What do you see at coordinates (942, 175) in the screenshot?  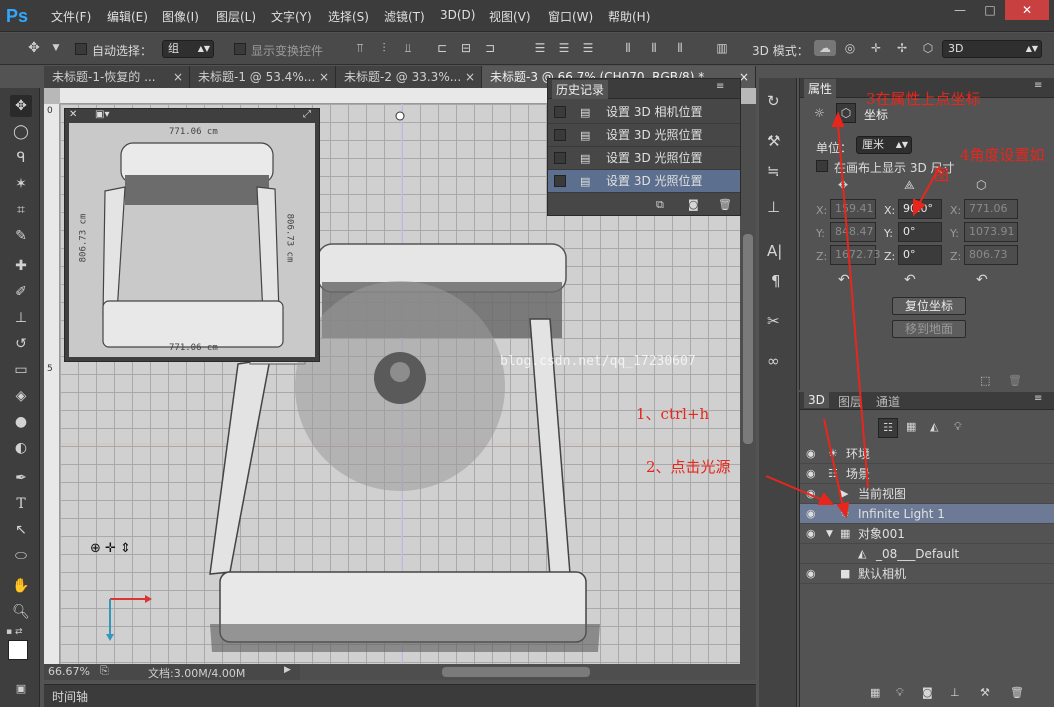 I see `annotation-step-4-cont: 图` at bounding box center [942, 175].